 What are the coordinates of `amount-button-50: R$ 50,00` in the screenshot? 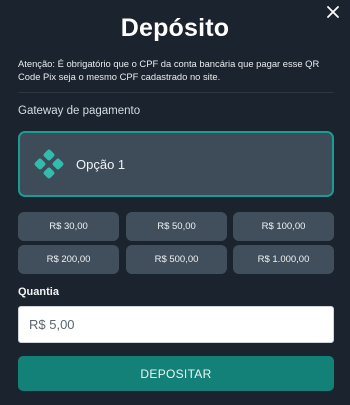 It's located at (176, 226).